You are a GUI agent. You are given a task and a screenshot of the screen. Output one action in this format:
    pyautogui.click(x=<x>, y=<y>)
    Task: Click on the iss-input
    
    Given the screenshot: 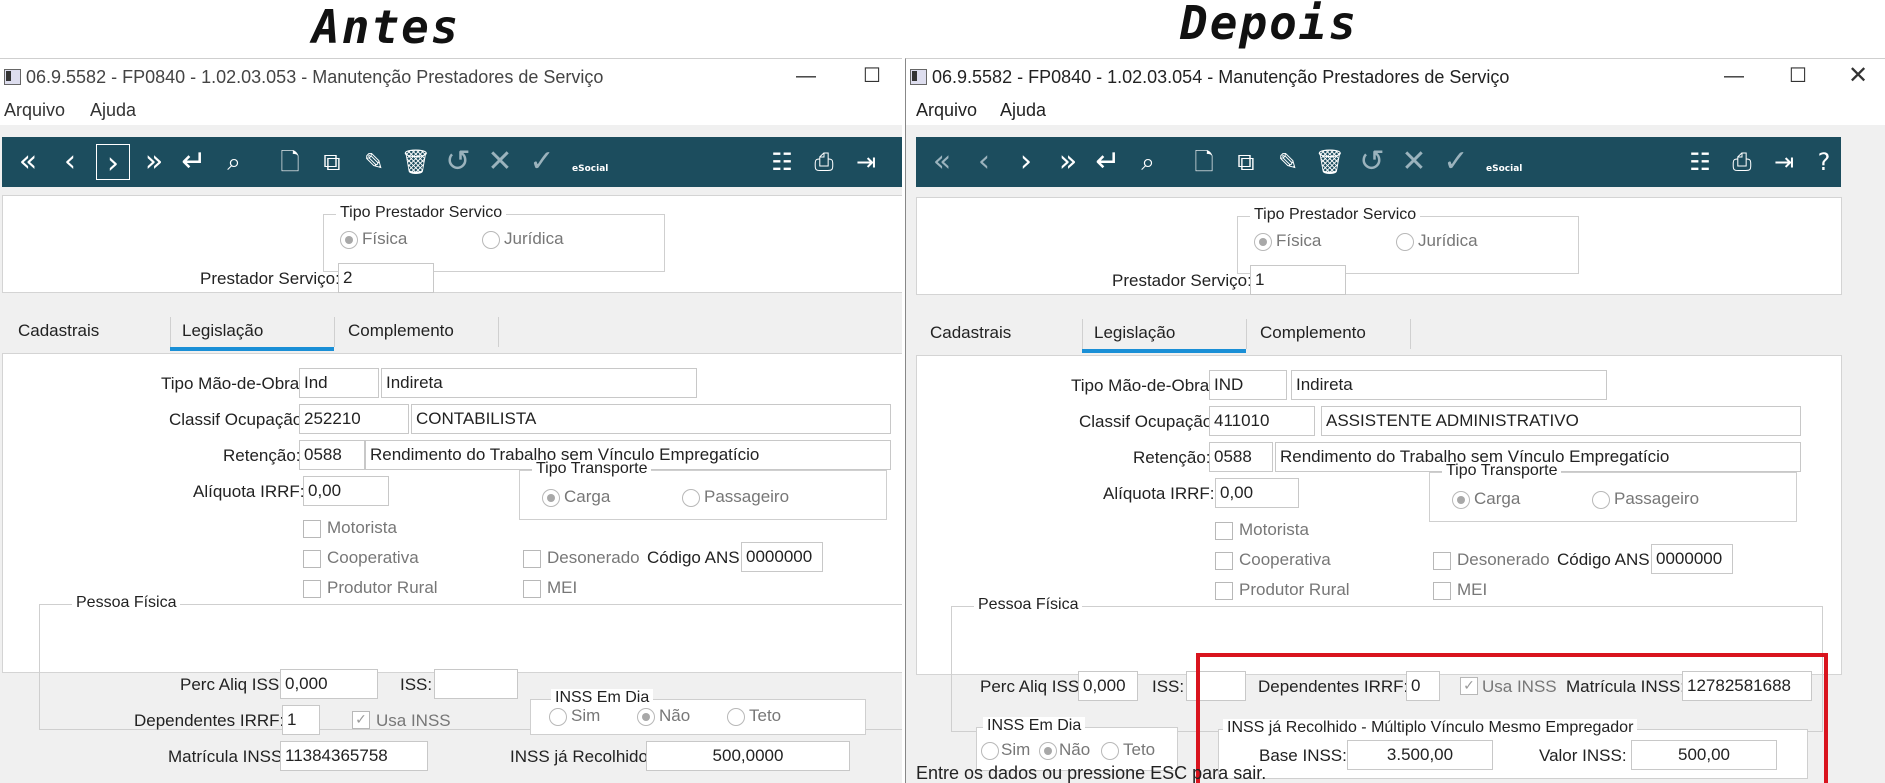 What is the action you would take?
    pyautogui.click(x=476, y=684)
    